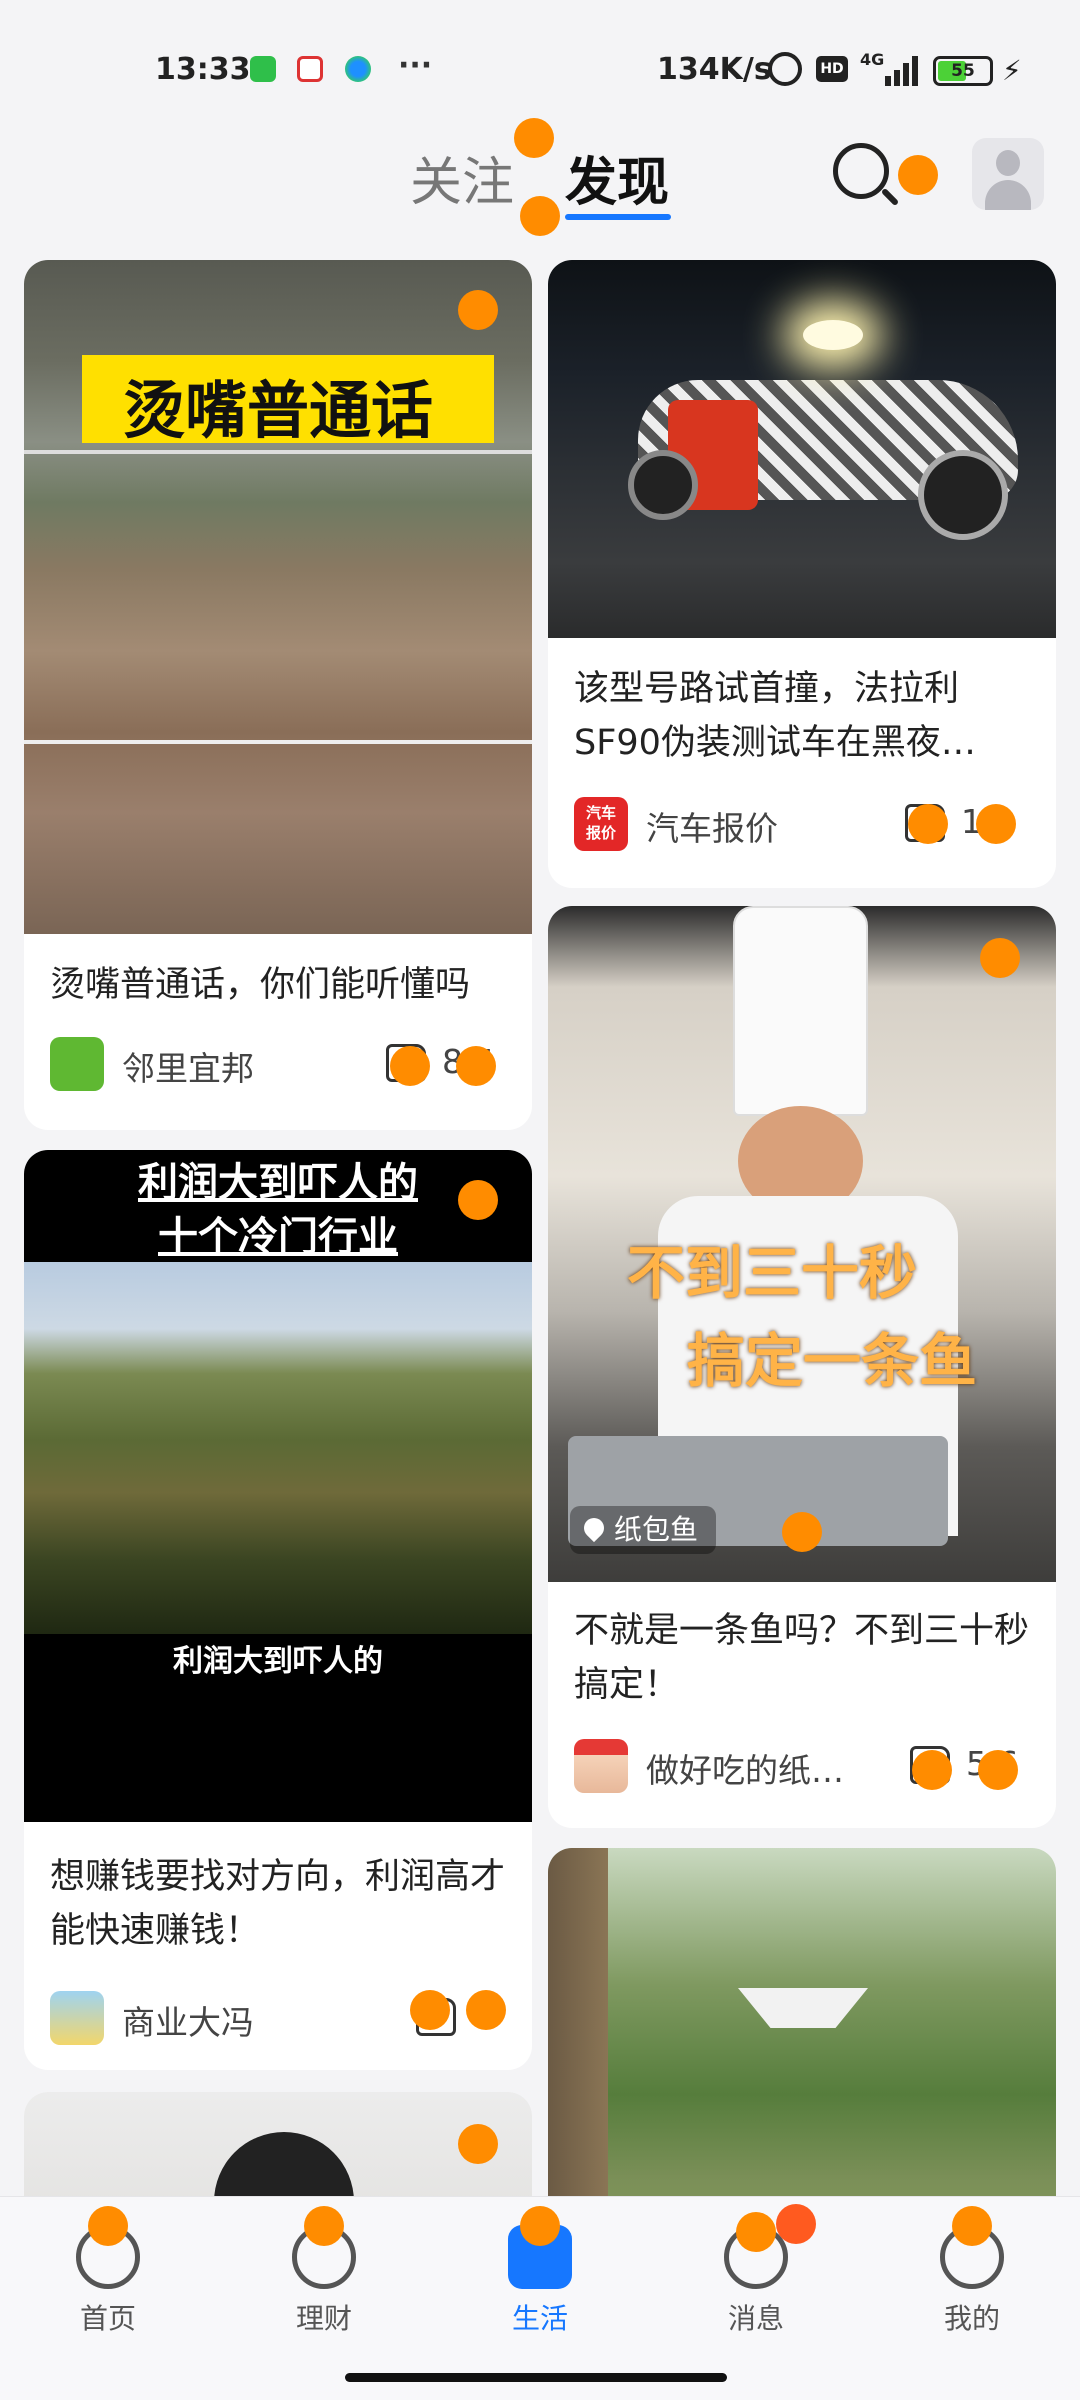  Describe the element at coordinates (310, 69) in the screenshot. I see `app-notification-icon` at that location.